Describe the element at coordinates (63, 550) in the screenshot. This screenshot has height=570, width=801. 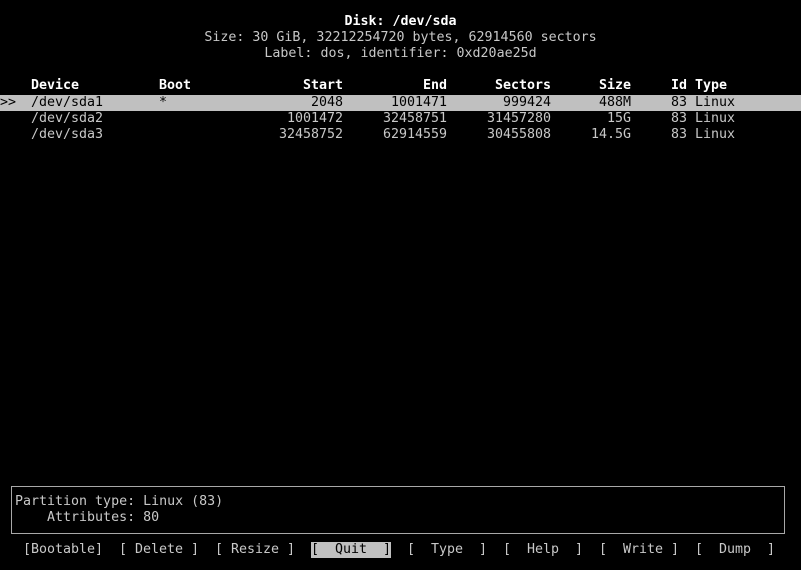
I see `bootable-button: [Bootable]` at that location.